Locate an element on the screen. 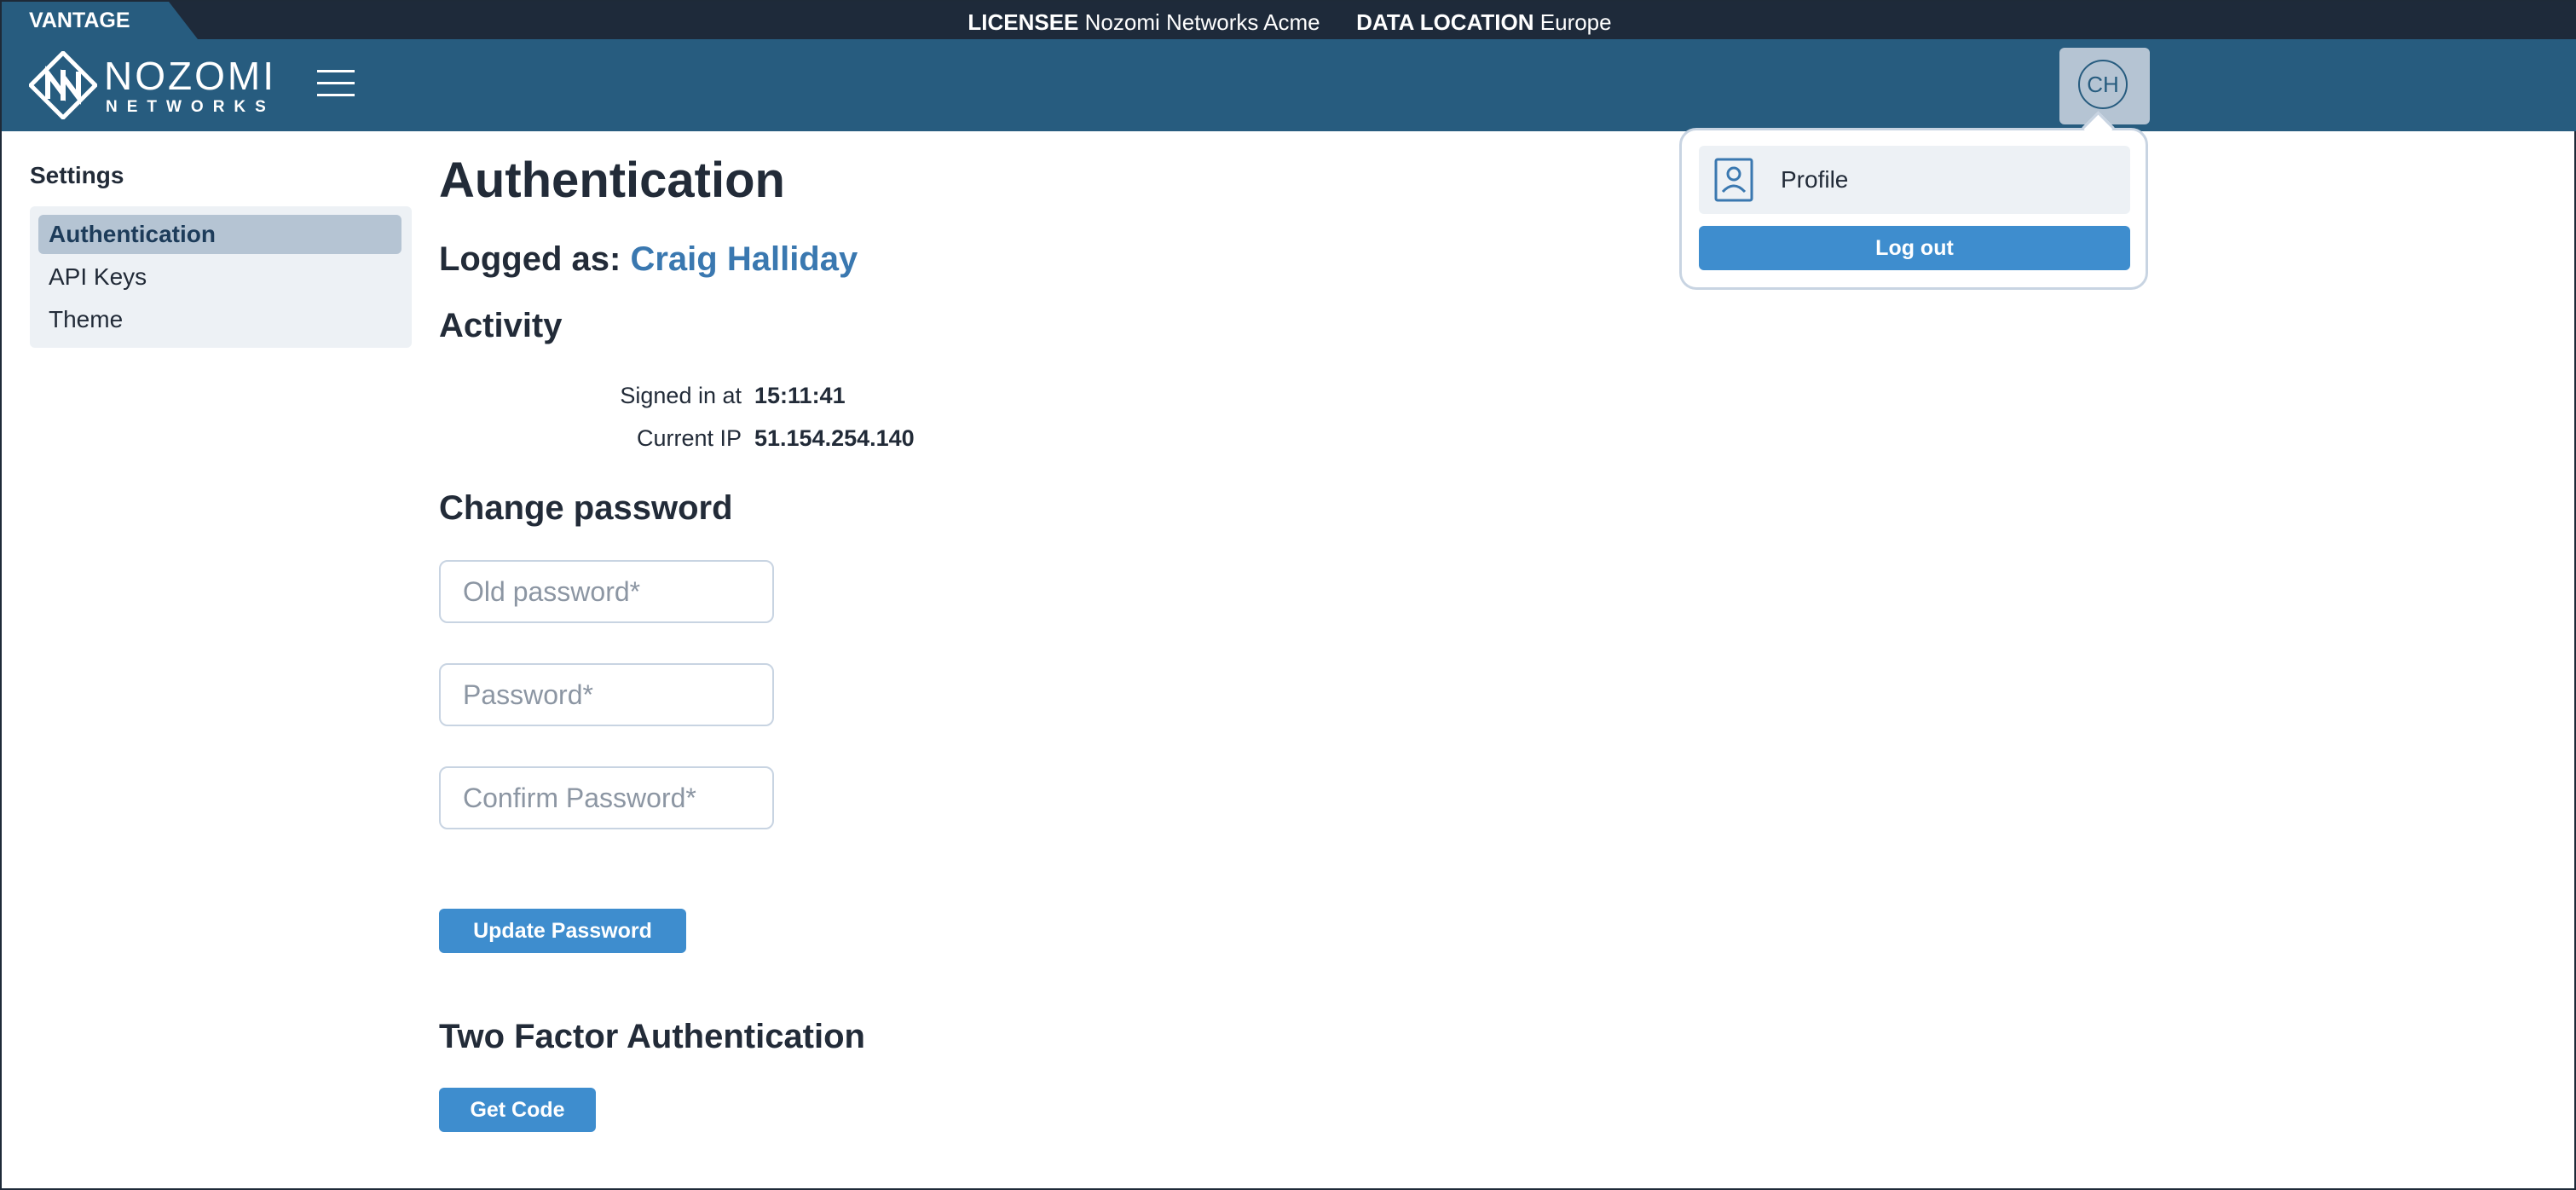 This screenshot has width=2576, height=1190. two-factor-heading: Two Factor Authentication is located at coordinates (652, 1036).